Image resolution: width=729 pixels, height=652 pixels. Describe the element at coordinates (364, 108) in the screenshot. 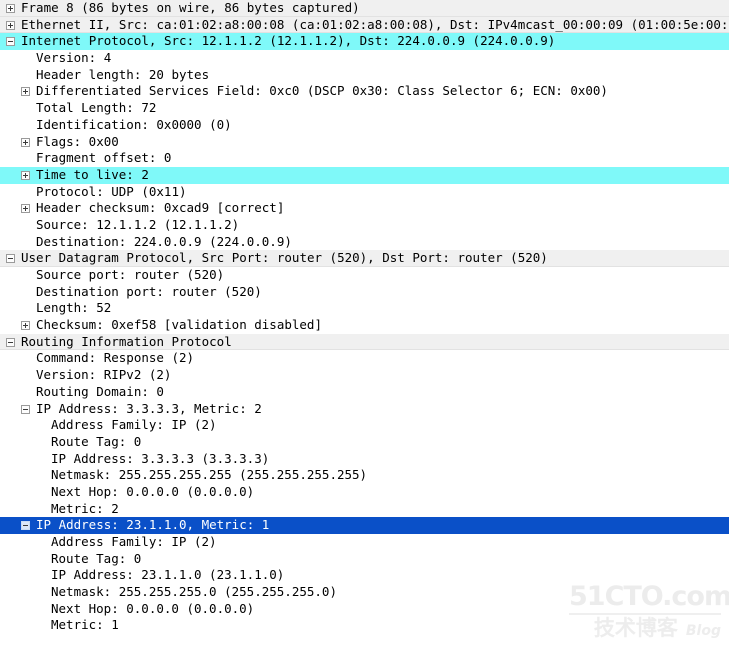

I see `tree-row-total-length: Total Length: 72` at that location.